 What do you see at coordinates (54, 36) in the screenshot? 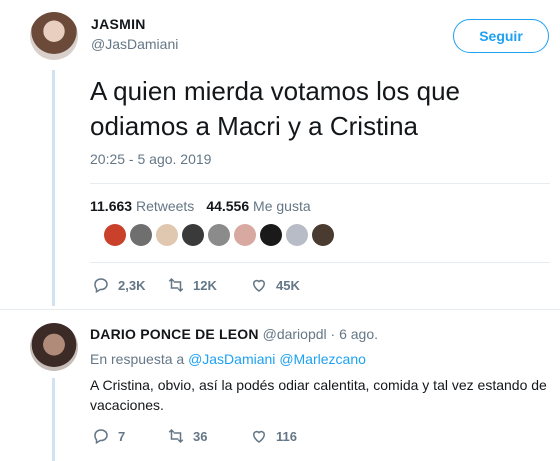
I see `avatar` at bounding box center [54, 36].